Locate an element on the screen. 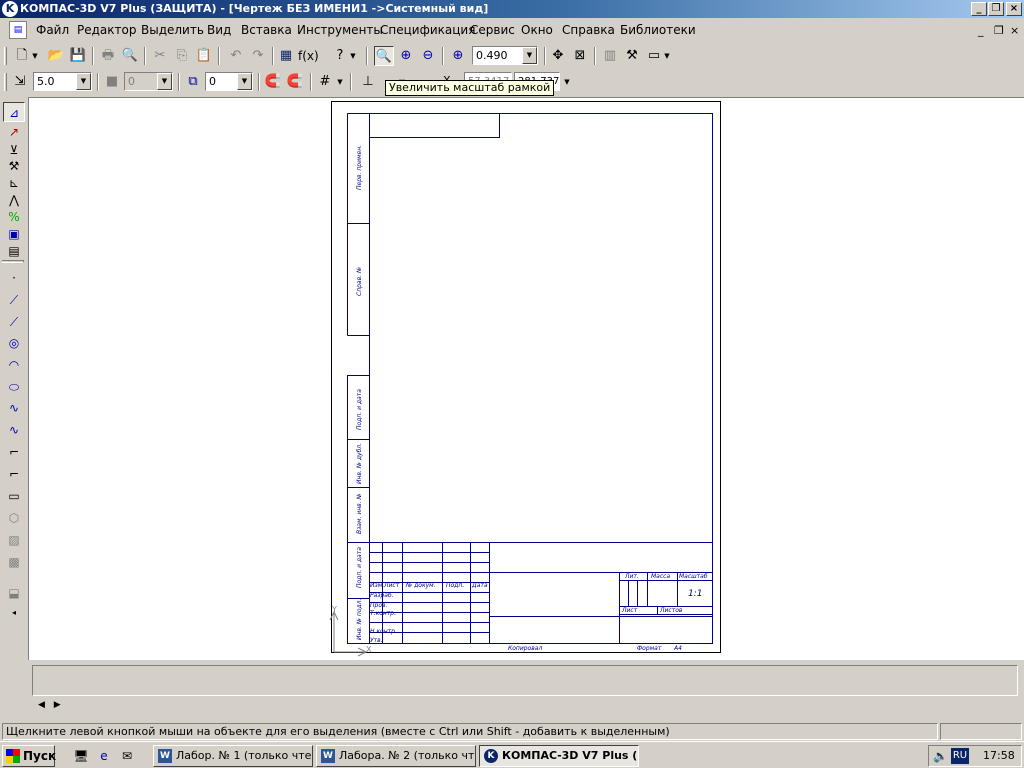 Image resolution: width=1024 pixels, height=768 pixels. point-icon: · is located at coordinates (14, 278).